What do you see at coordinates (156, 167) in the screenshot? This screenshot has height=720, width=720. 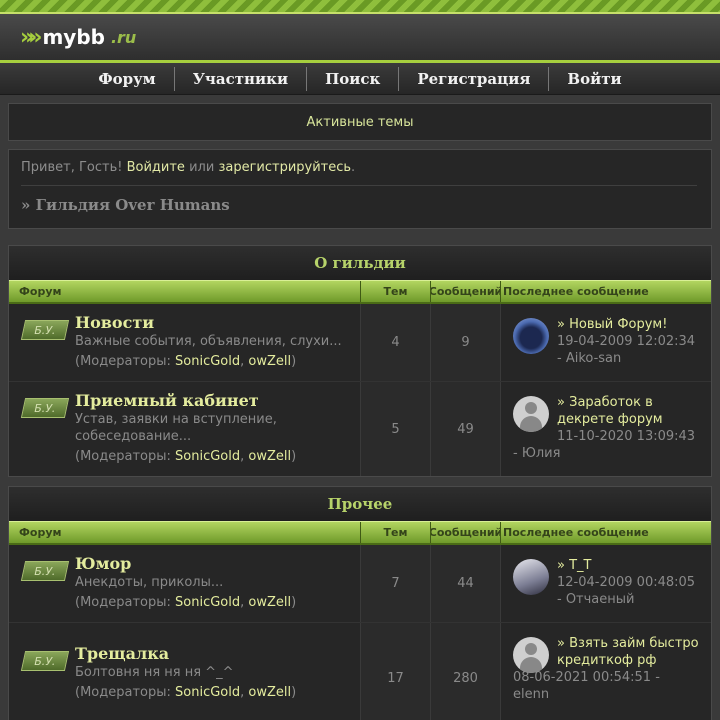 I see `login-link: Войдите` at bounding box center [156, 167].